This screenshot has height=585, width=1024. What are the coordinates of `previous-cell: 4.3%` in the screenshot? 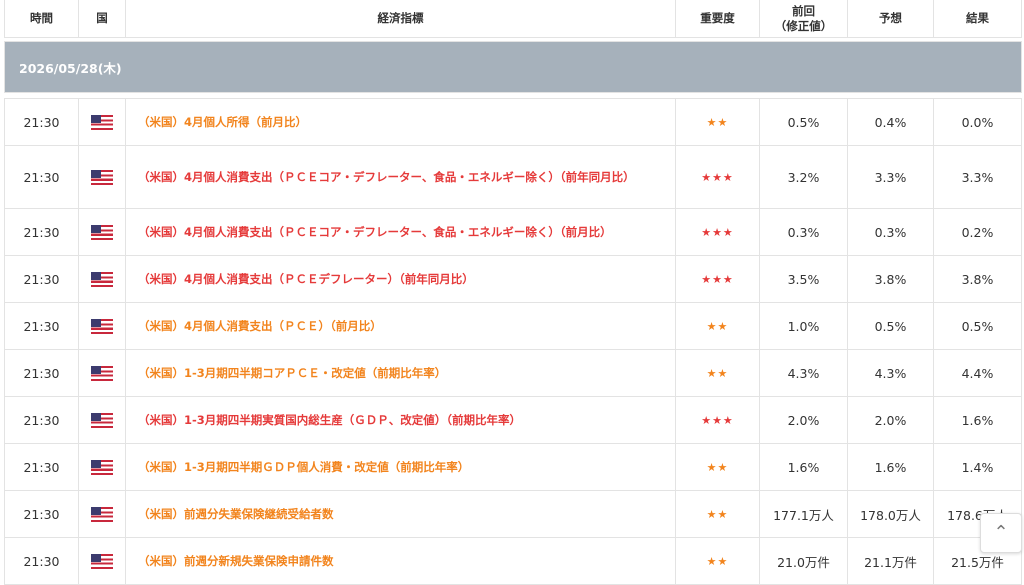 It's located at (803, 373).